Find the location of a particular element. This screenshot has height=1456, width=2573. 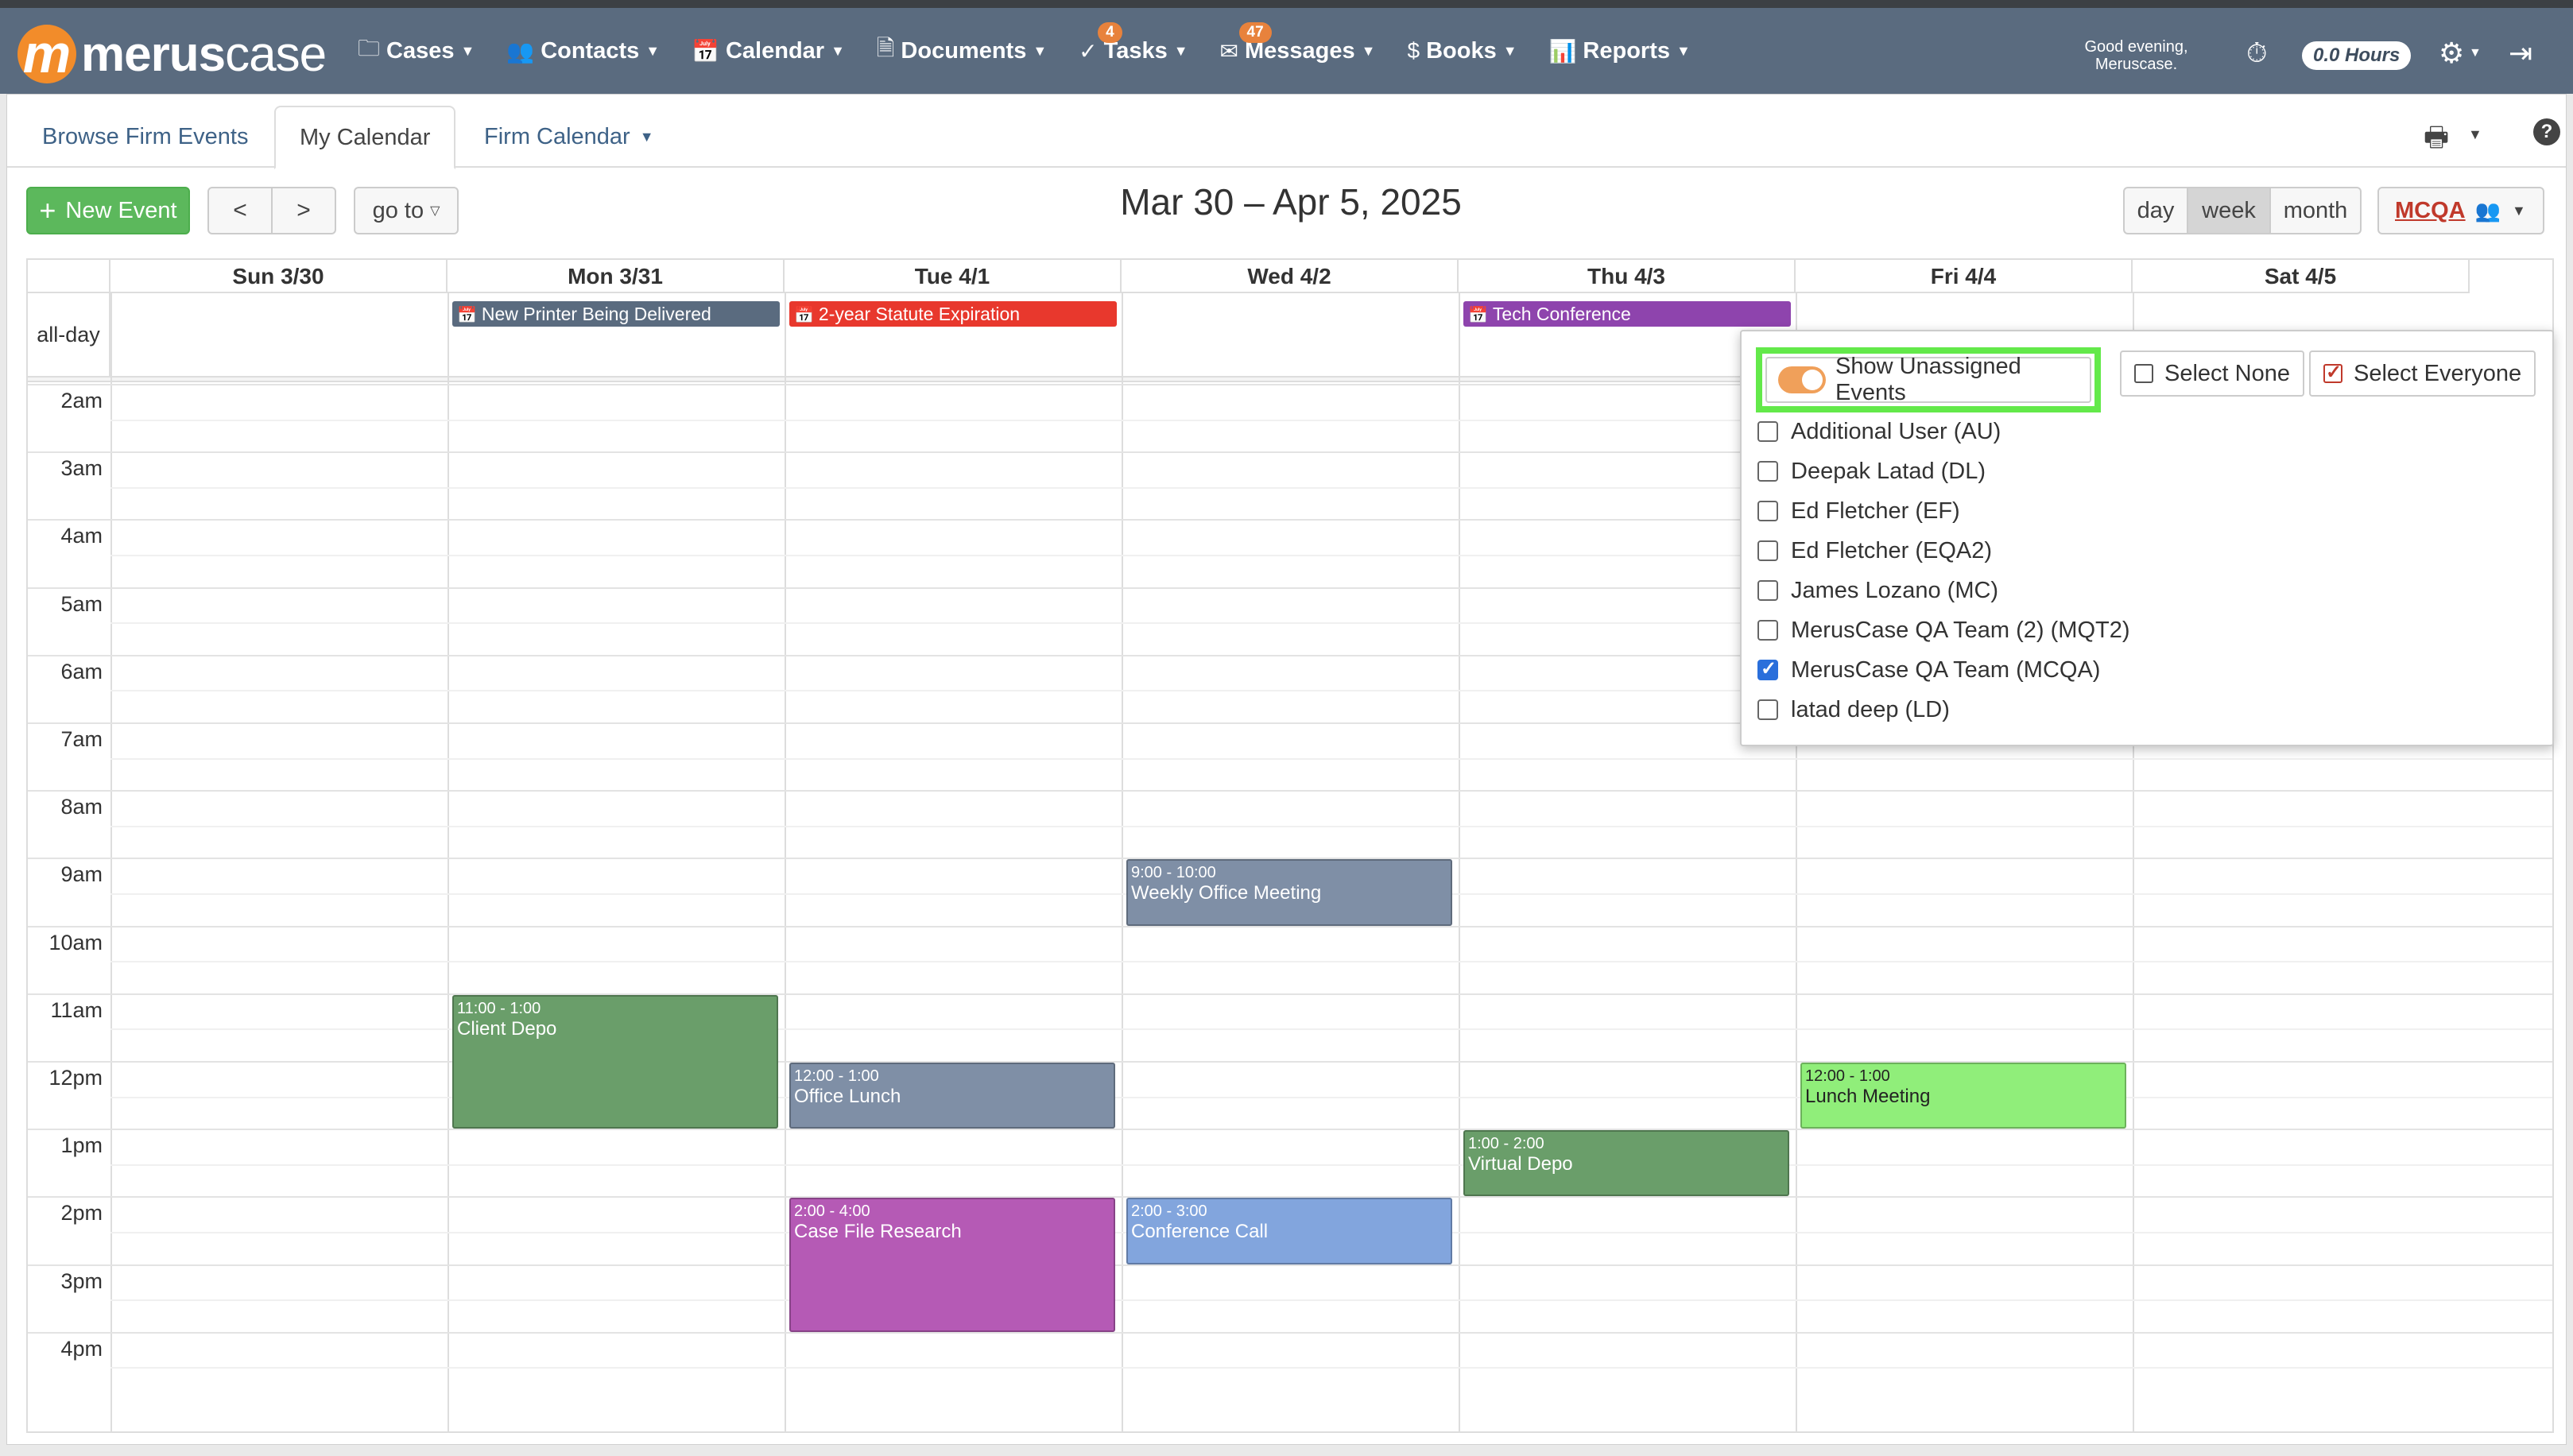

nav-messages: ✉ Messages ▼ 47 is located at coordinates (1298, 48).